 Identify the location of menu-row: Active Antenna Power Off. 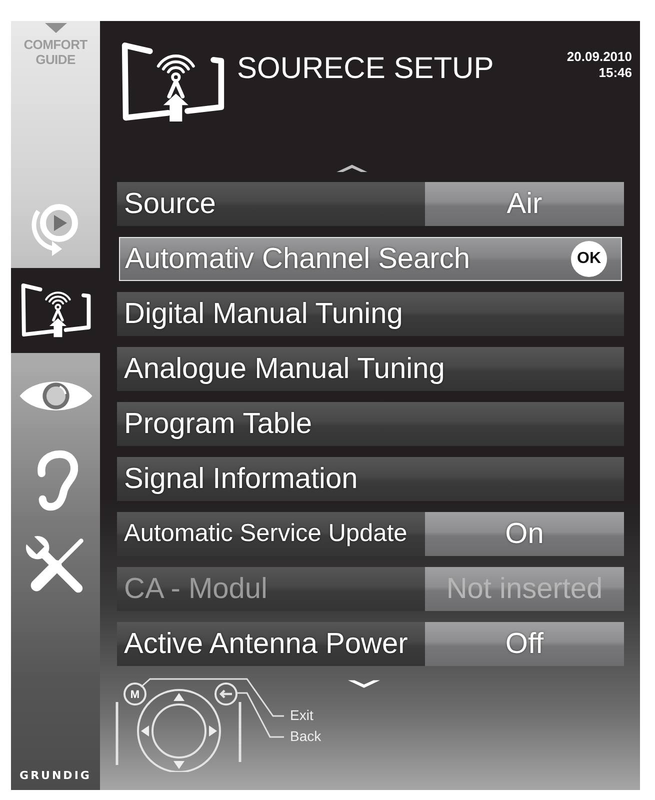
(370, 644).